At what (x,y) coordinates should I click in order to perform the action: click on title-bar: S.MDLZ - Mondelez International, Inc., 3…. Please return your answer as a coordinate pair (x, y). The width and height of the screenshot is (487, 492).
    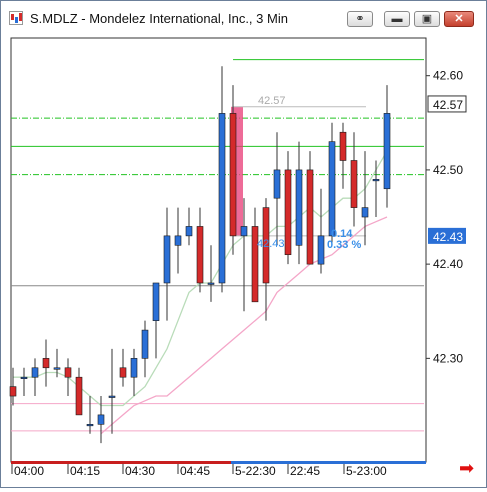
    Looking at the image, I should click on (243, 17).